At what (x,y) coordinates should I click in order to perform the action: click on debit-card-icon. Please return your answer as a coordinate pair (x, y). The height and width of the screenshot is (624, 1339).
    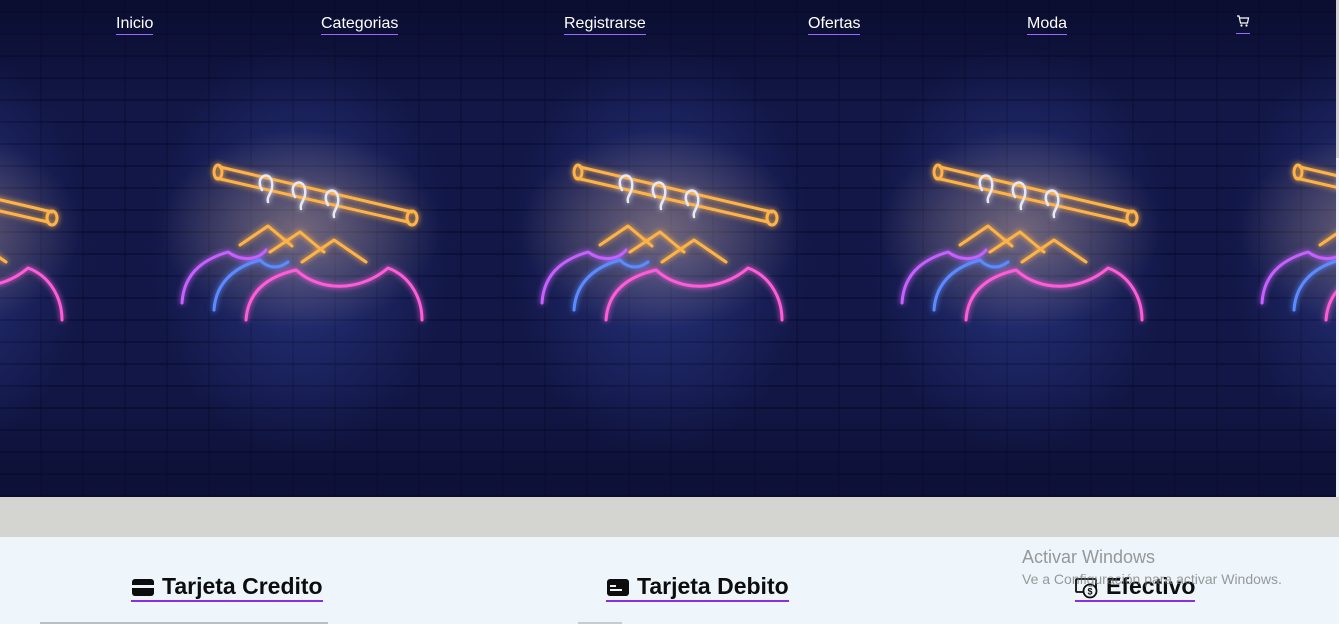
    Looking at the image, I should click on (618, 587).